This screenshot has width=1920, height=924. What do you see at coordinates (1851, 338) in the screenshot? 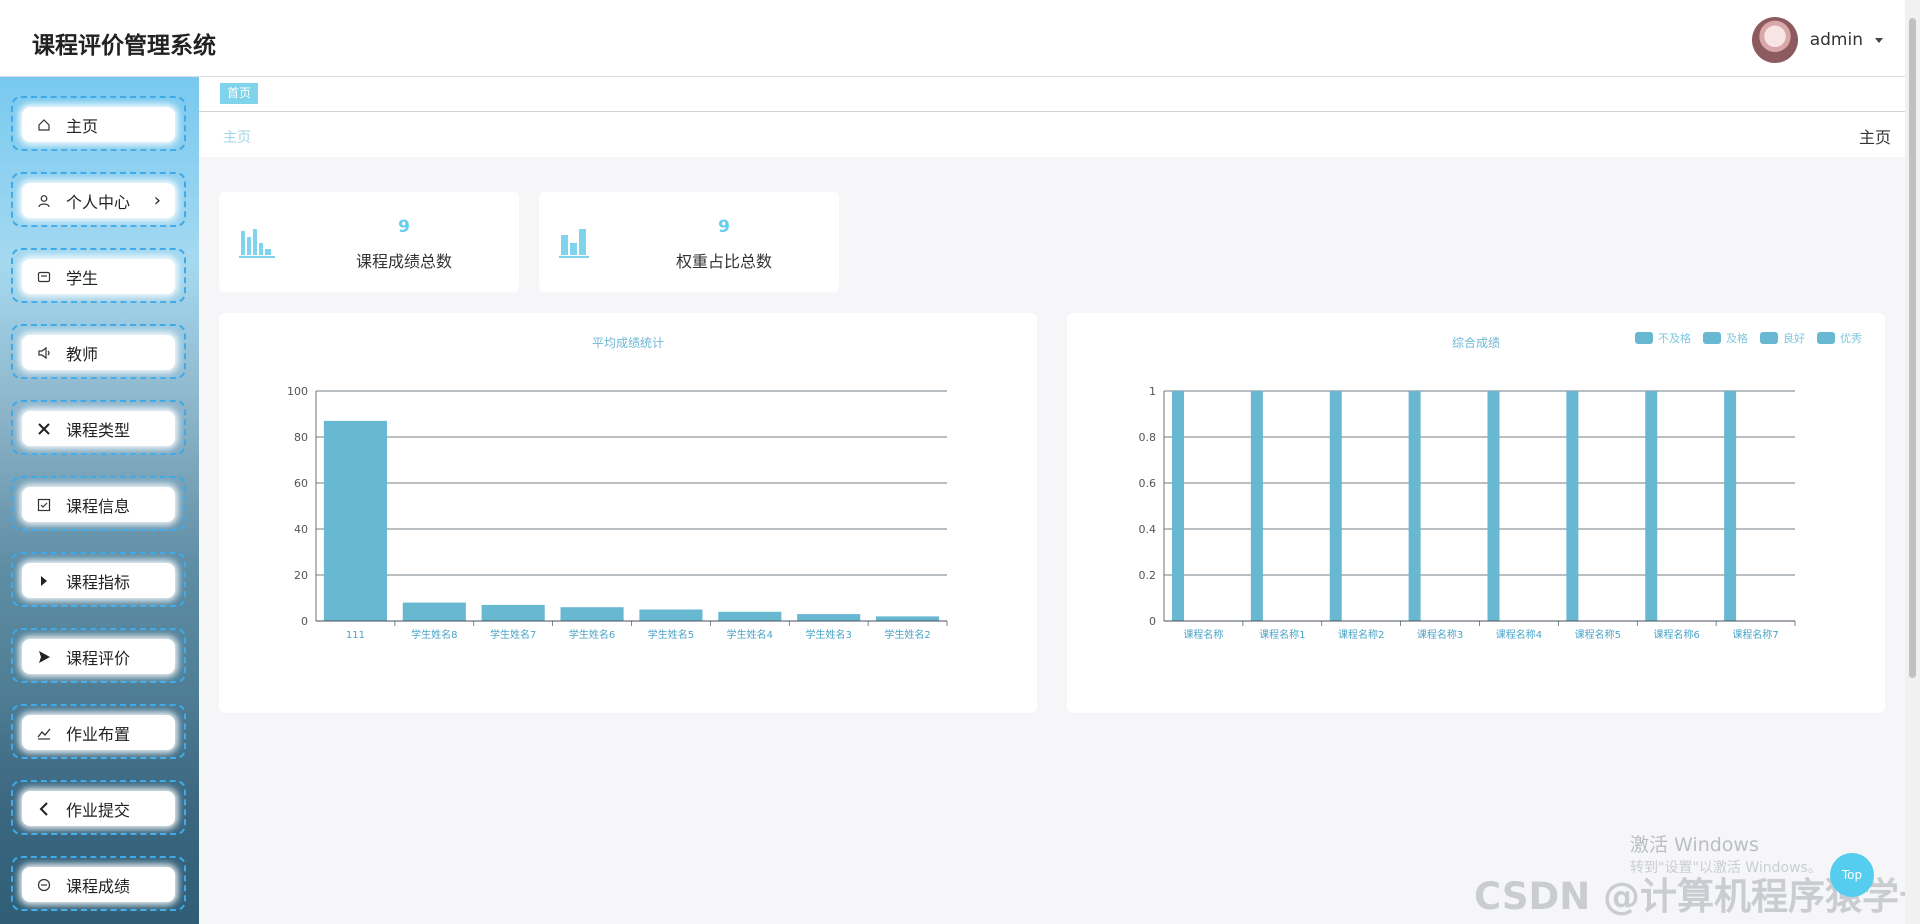
I see `legend-label: 优秀` at bounding box center [1851, 338].